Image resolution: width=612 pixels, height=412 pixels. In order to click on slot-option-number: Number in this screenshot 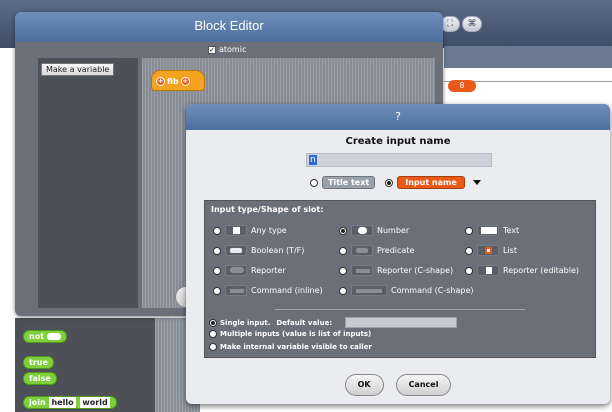, I will do `click(374, 230)`.